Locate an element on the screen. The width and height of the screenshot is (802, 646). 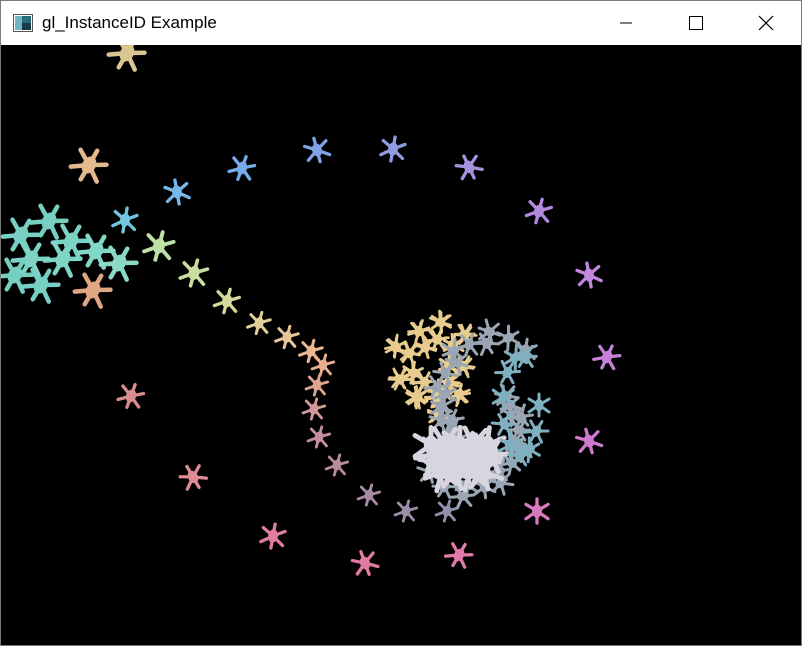
close-button is located at coordinates (766, 23).